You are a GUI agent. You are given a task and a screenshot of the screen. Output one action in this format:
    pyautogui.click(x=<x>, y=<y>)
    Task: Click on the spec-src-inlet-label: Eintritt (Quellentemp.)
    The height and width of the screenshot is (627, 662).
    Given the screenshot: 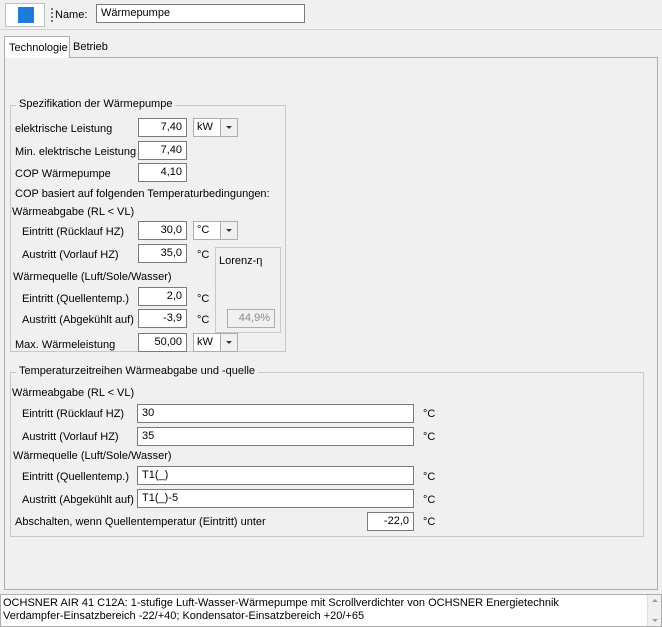 What is the action you would take?
    pyautogui.click(x=75, y=299)
    